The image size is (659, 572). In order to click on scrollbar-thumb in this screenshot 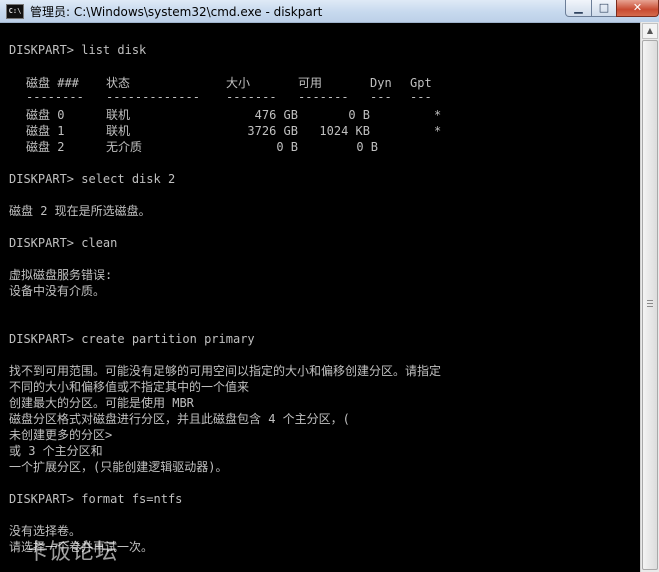, I will do `click(650, 305)`.